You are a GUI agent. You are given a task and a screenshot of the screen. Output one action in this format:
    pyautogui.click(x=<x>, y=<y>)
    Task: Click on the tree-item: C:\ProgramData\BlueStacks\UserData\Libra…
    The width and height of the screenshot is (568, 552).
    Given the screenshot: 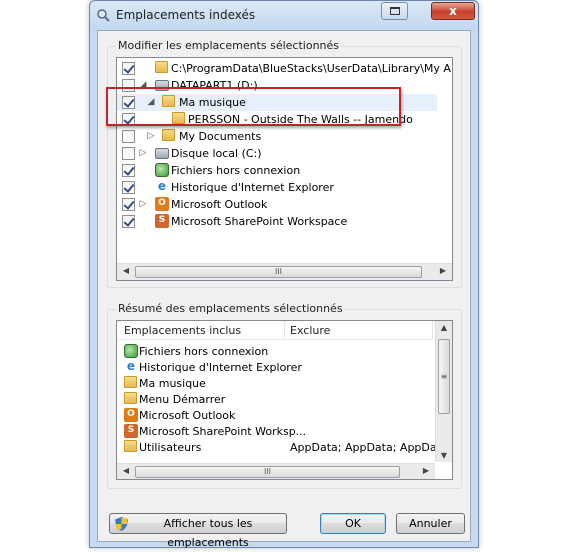 What is the action you would take?
    pyautogui.click(x=284, y=68)
    